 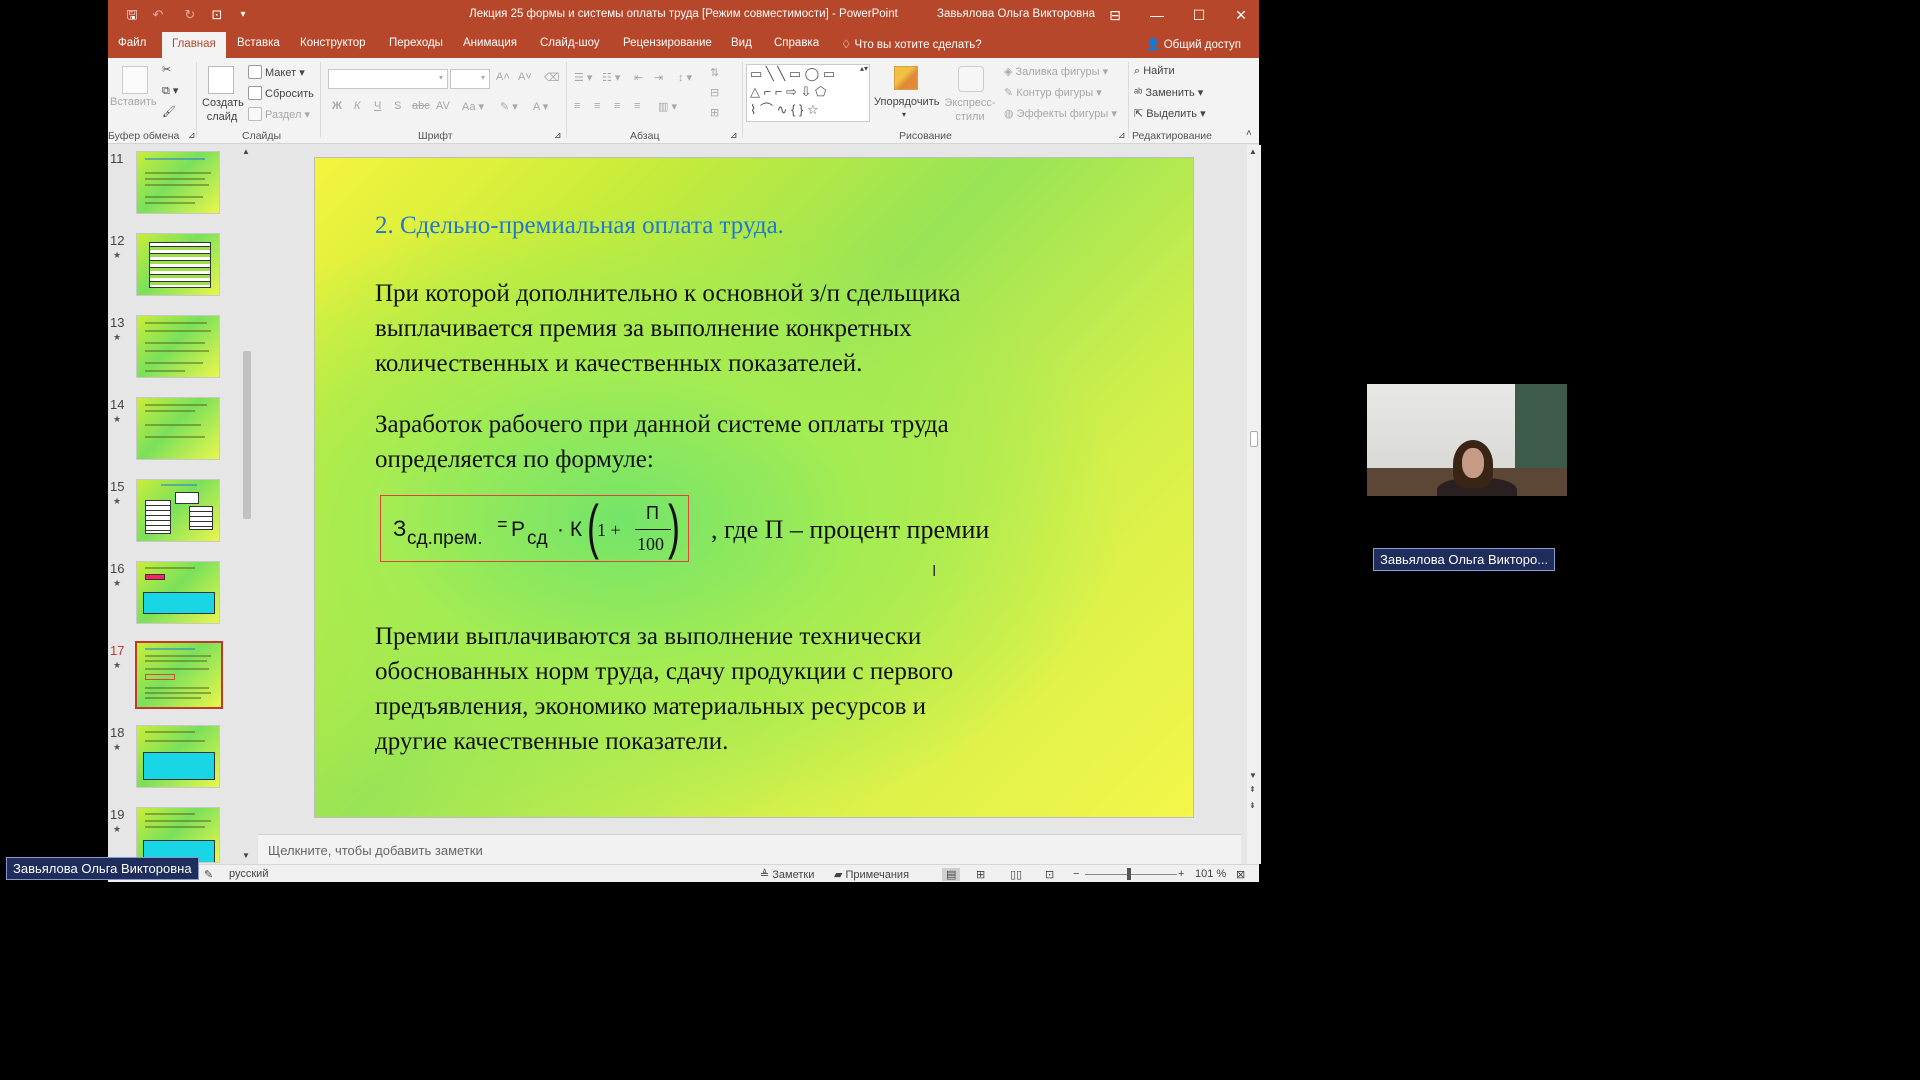 What do you see at coordinates (1170, 113) in the screenshot?
I see `select-button: ⇱ Выделить ▾` at bounding box center [1170, 113].